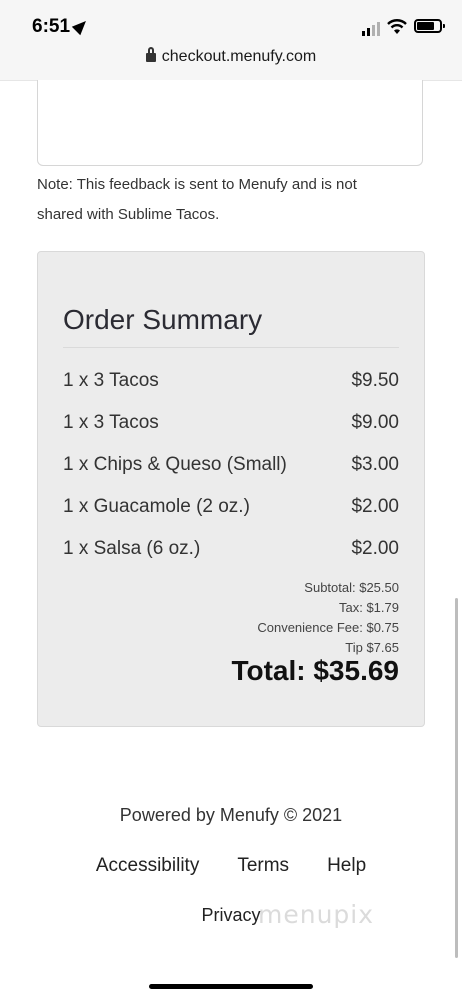  I want to click on order-item-label: 1 x Chips & Queso (Small), so click(175, 464).